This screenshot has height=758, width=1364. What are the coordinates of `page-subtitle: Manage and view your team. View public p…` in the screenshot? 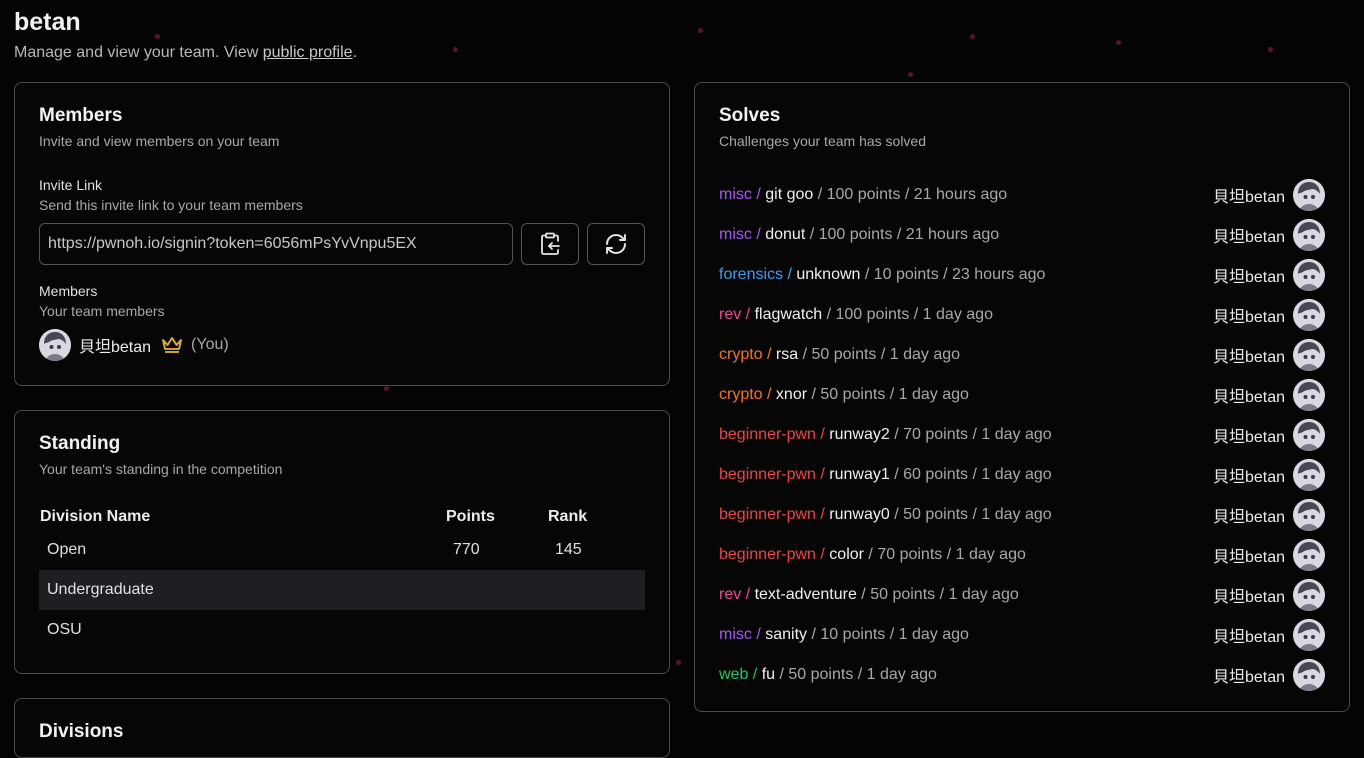 It's located at (185, 53).